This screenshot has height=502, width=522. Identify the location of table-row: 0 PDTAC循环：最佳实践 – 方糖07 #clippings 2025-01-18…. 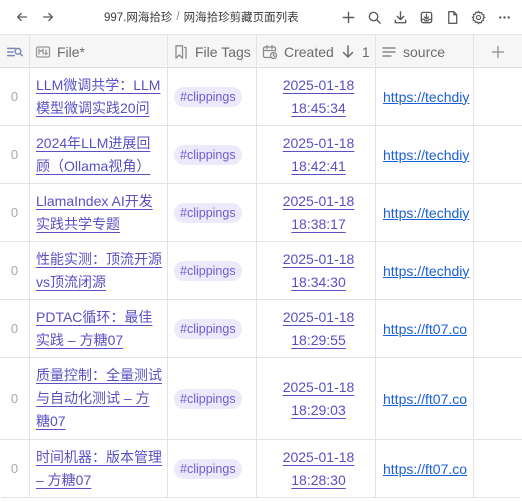
(261, 329).